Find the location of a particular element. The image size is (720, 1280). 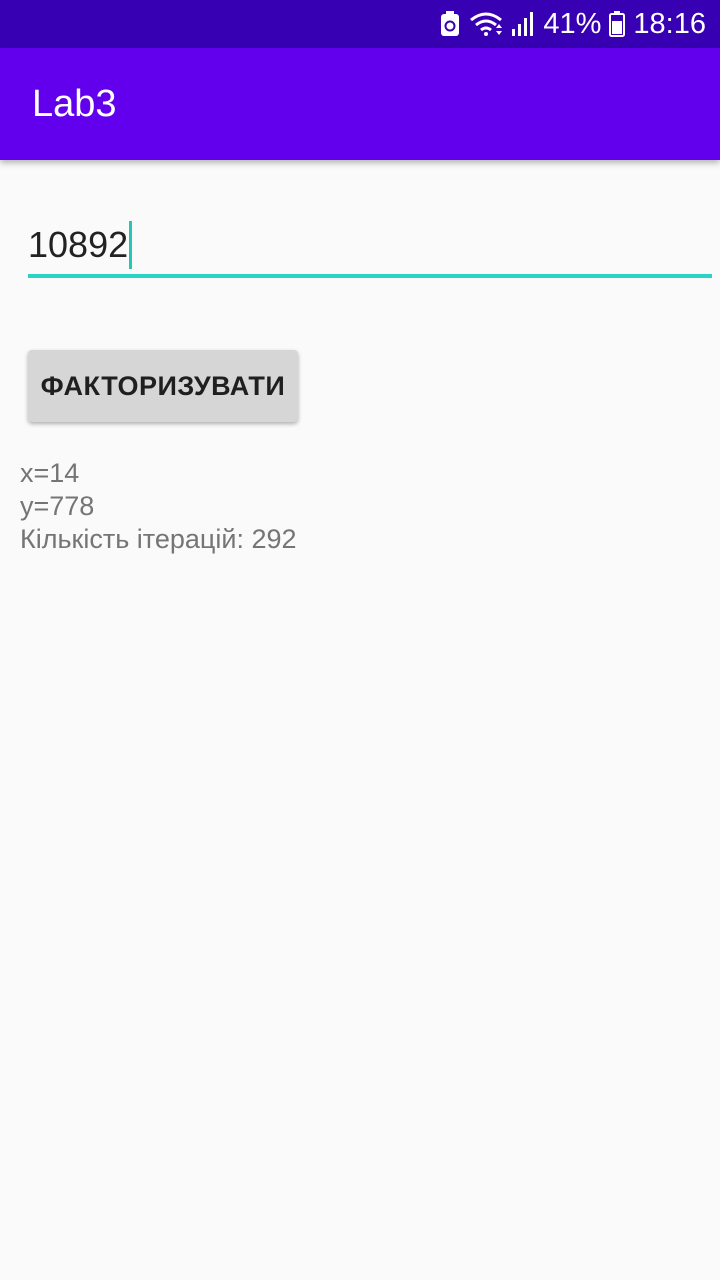

number-input-field: 10892 is located at coordinates (370, 247).